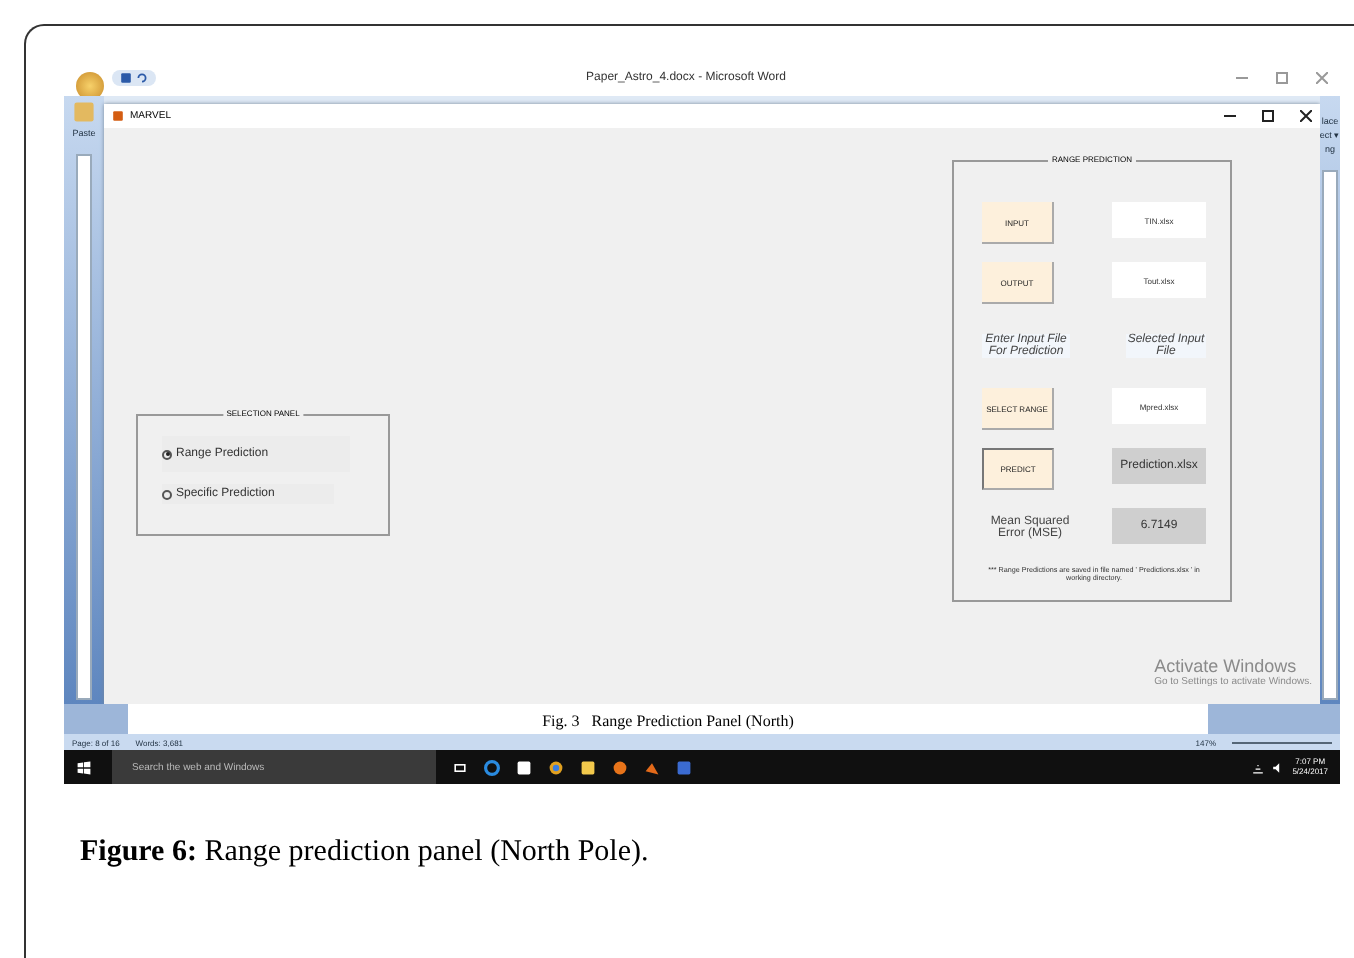 Image resolution: width=1354 pixels, height=958 pixels. I want to click on windows-logo-icon, so click(84, 767).